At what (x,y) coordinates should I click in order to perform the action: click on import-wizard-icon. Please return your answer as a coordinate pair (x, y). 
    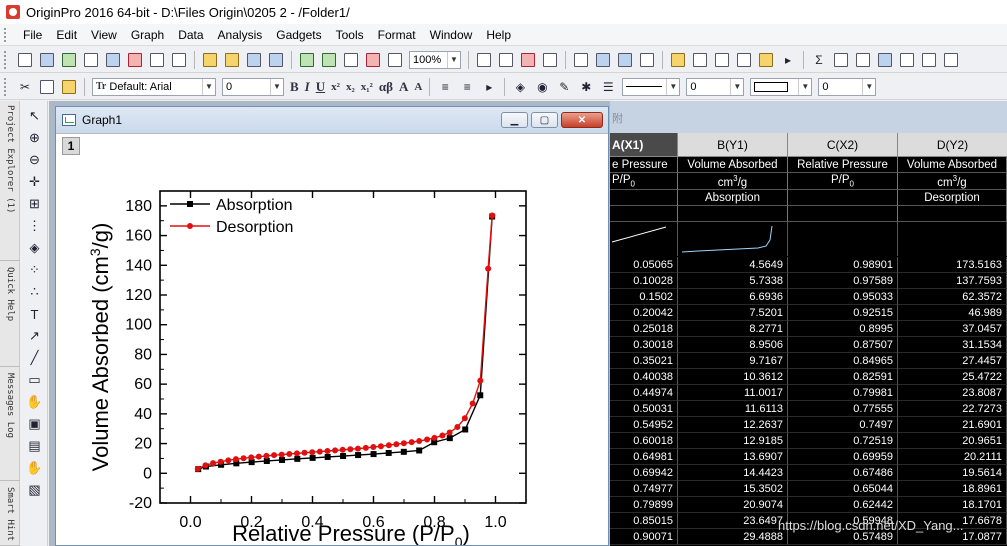
    Looking at the image, I should click on (351, 60).